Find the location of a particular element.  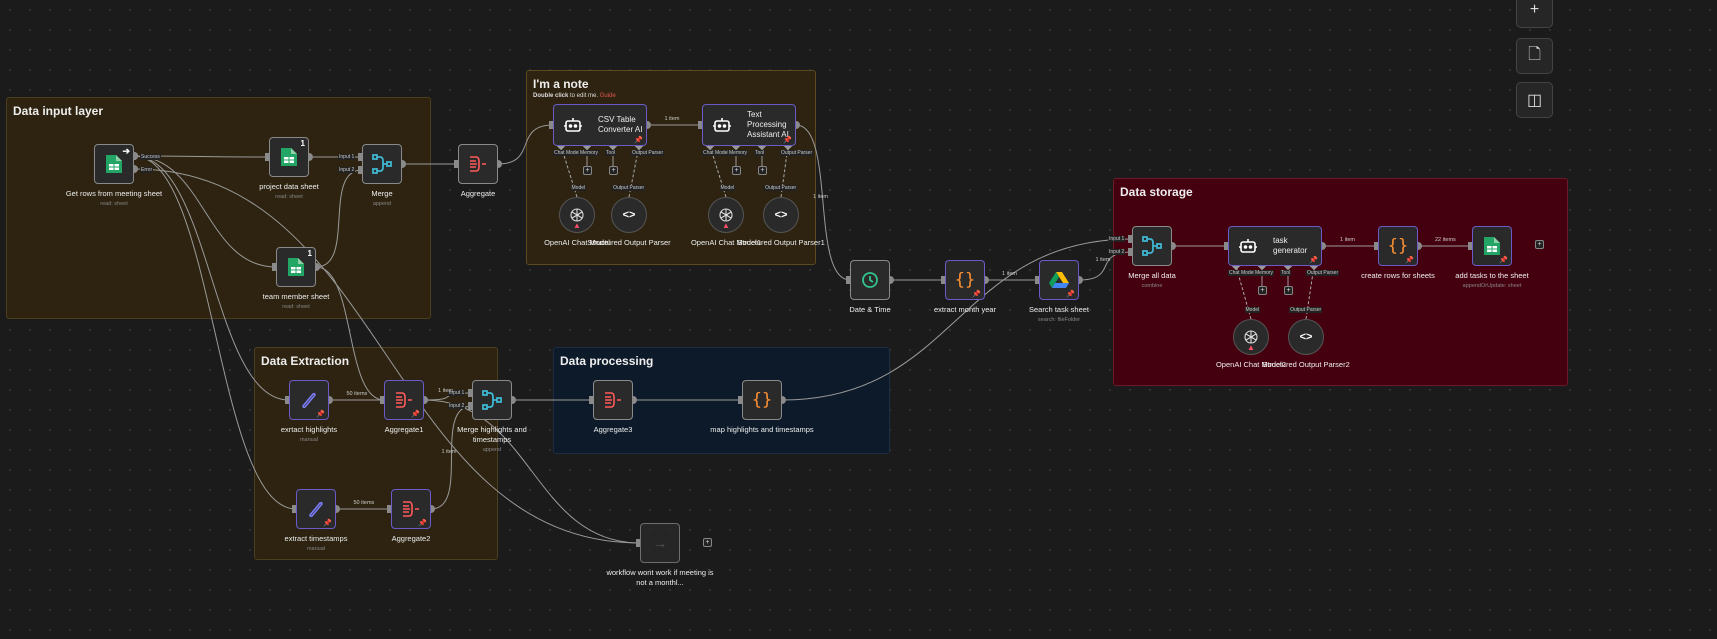

node-structured-output-parser: <> is located at coordinates (629, 215).